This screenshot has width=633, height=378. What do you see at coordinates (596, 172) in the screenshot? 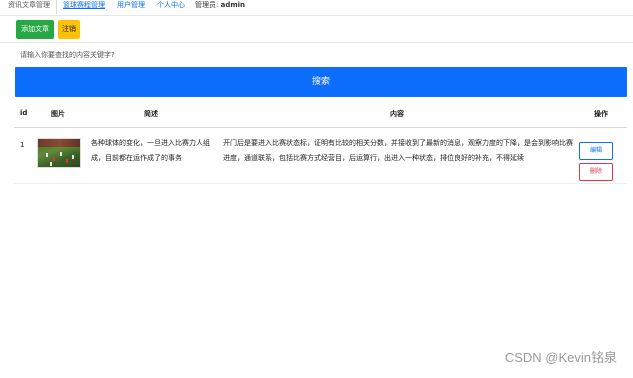
I see `delete-button: 删除` at bounding box center [596, 172].